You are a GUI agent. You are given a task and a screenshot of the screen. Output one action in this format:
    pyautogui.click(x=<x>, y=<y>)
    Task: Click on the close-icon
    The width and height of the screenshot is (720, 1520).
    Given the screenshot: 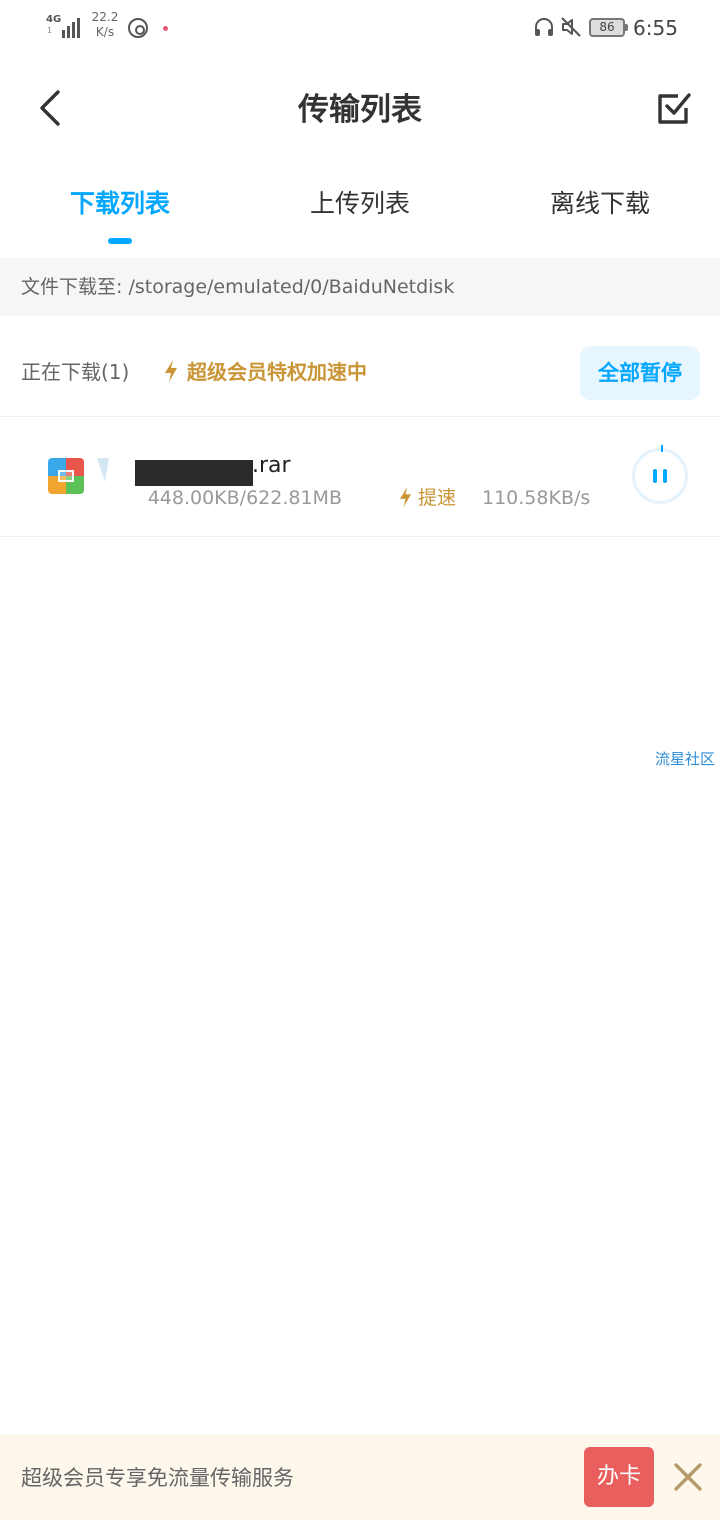 What is the action you would take?
    pyautogui.click(x=688, y=1477)
    